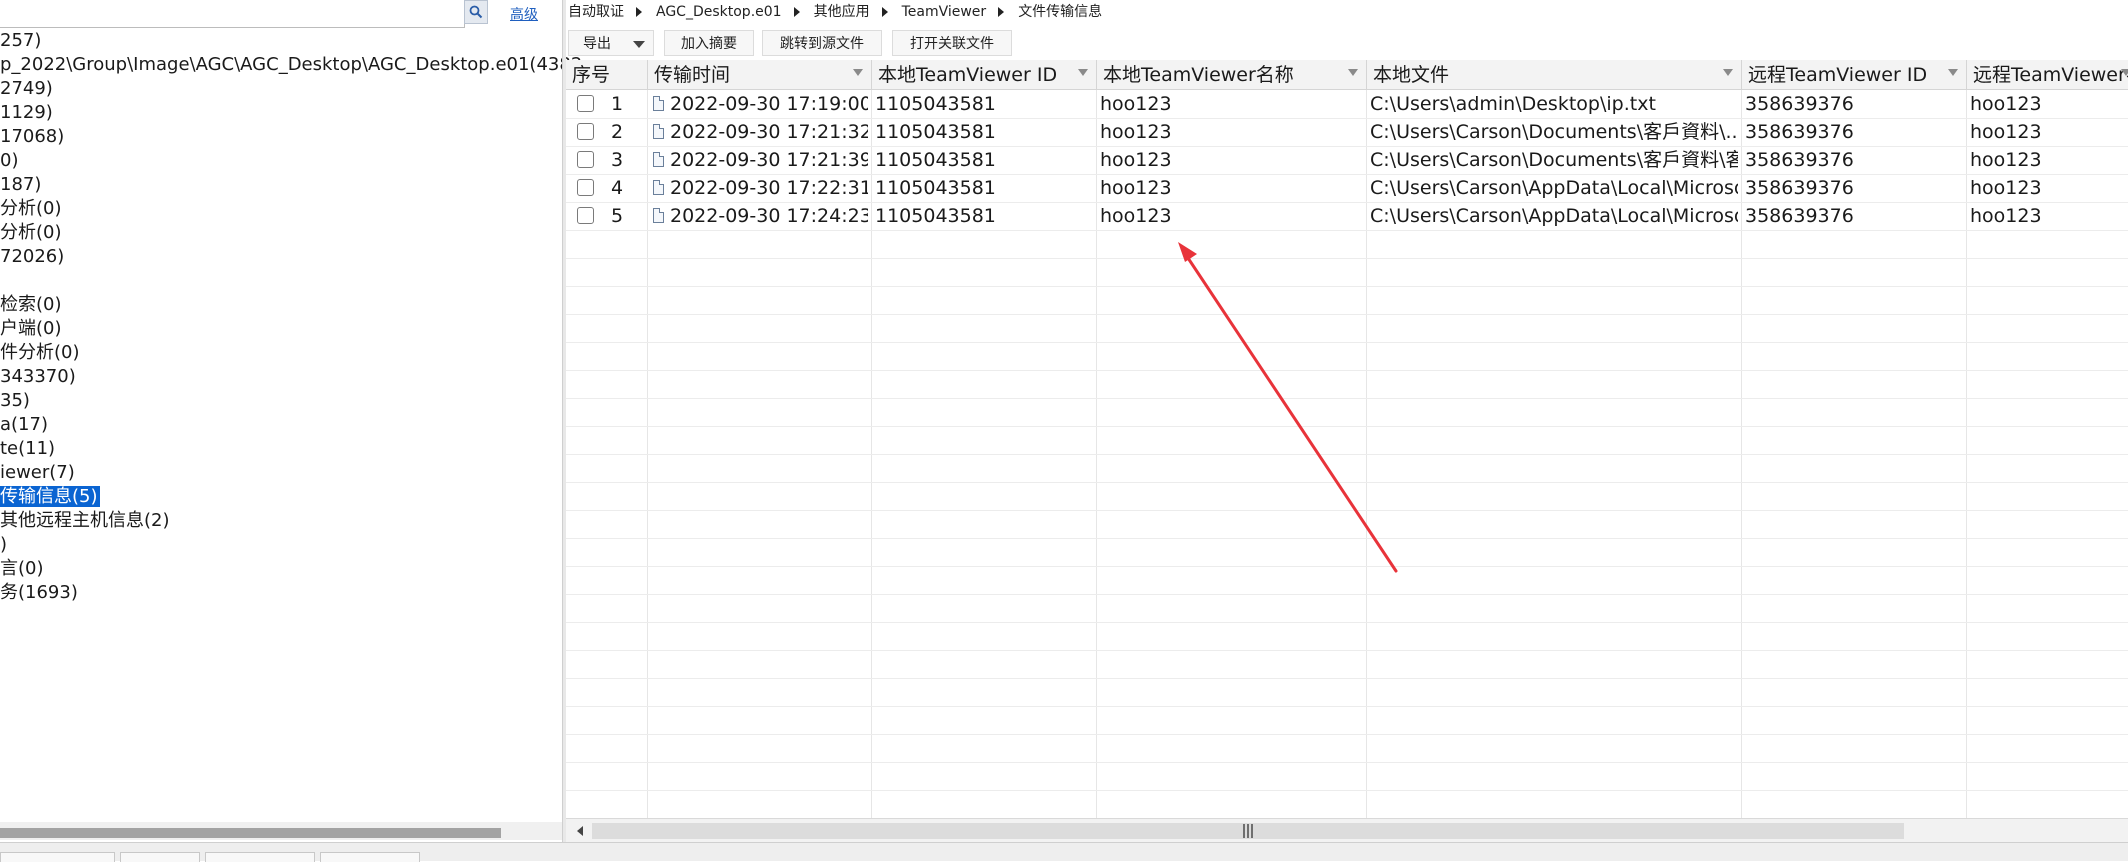 The image size is (2128, 862). I want to click on scrollbar-grip-icon, so click(1248, 831).